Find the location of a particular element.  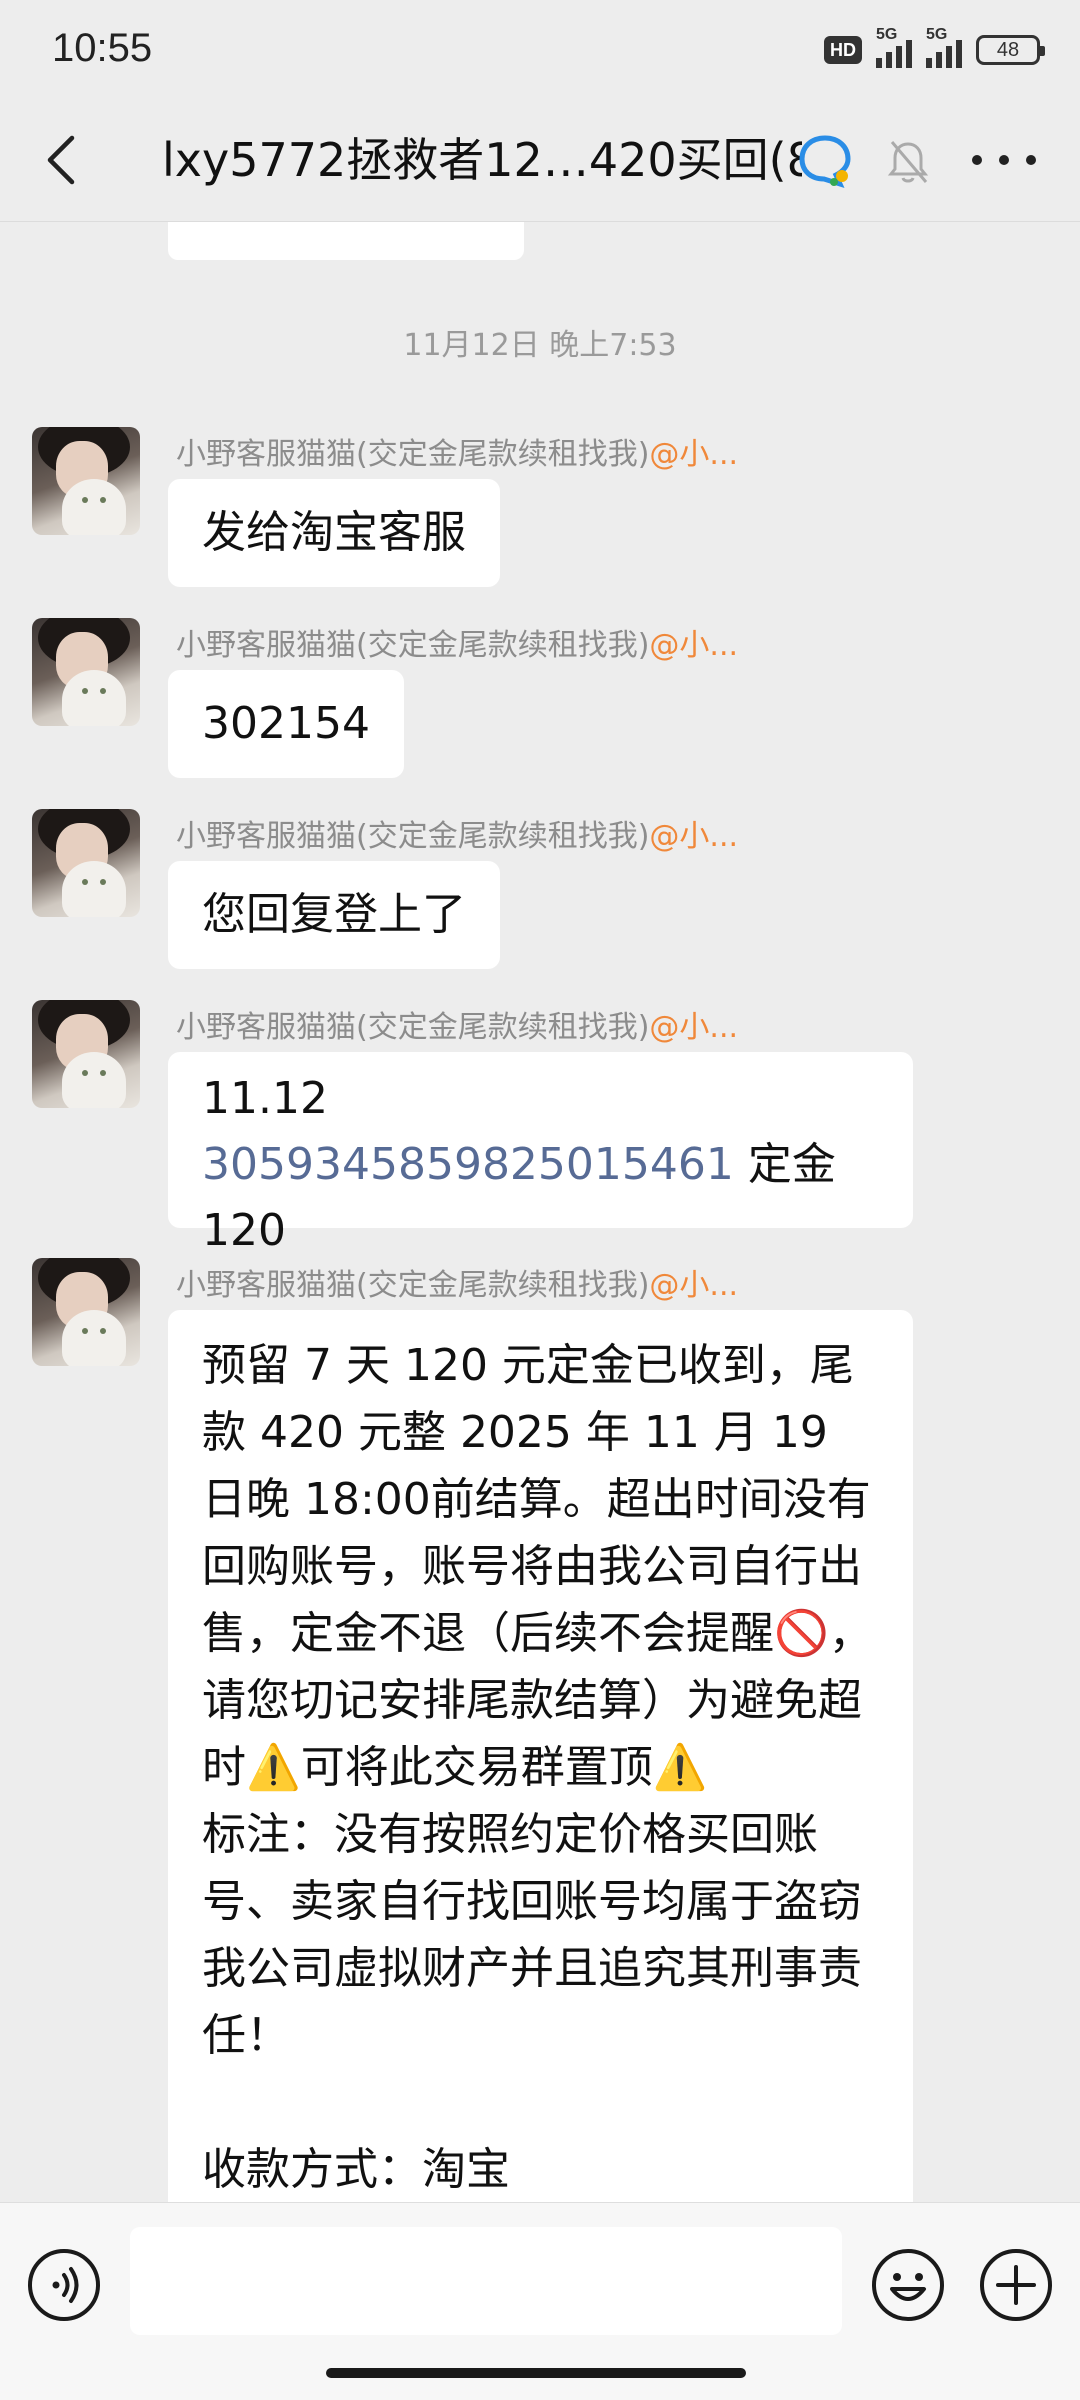

voice-button is located at coordinates (64, 2285).